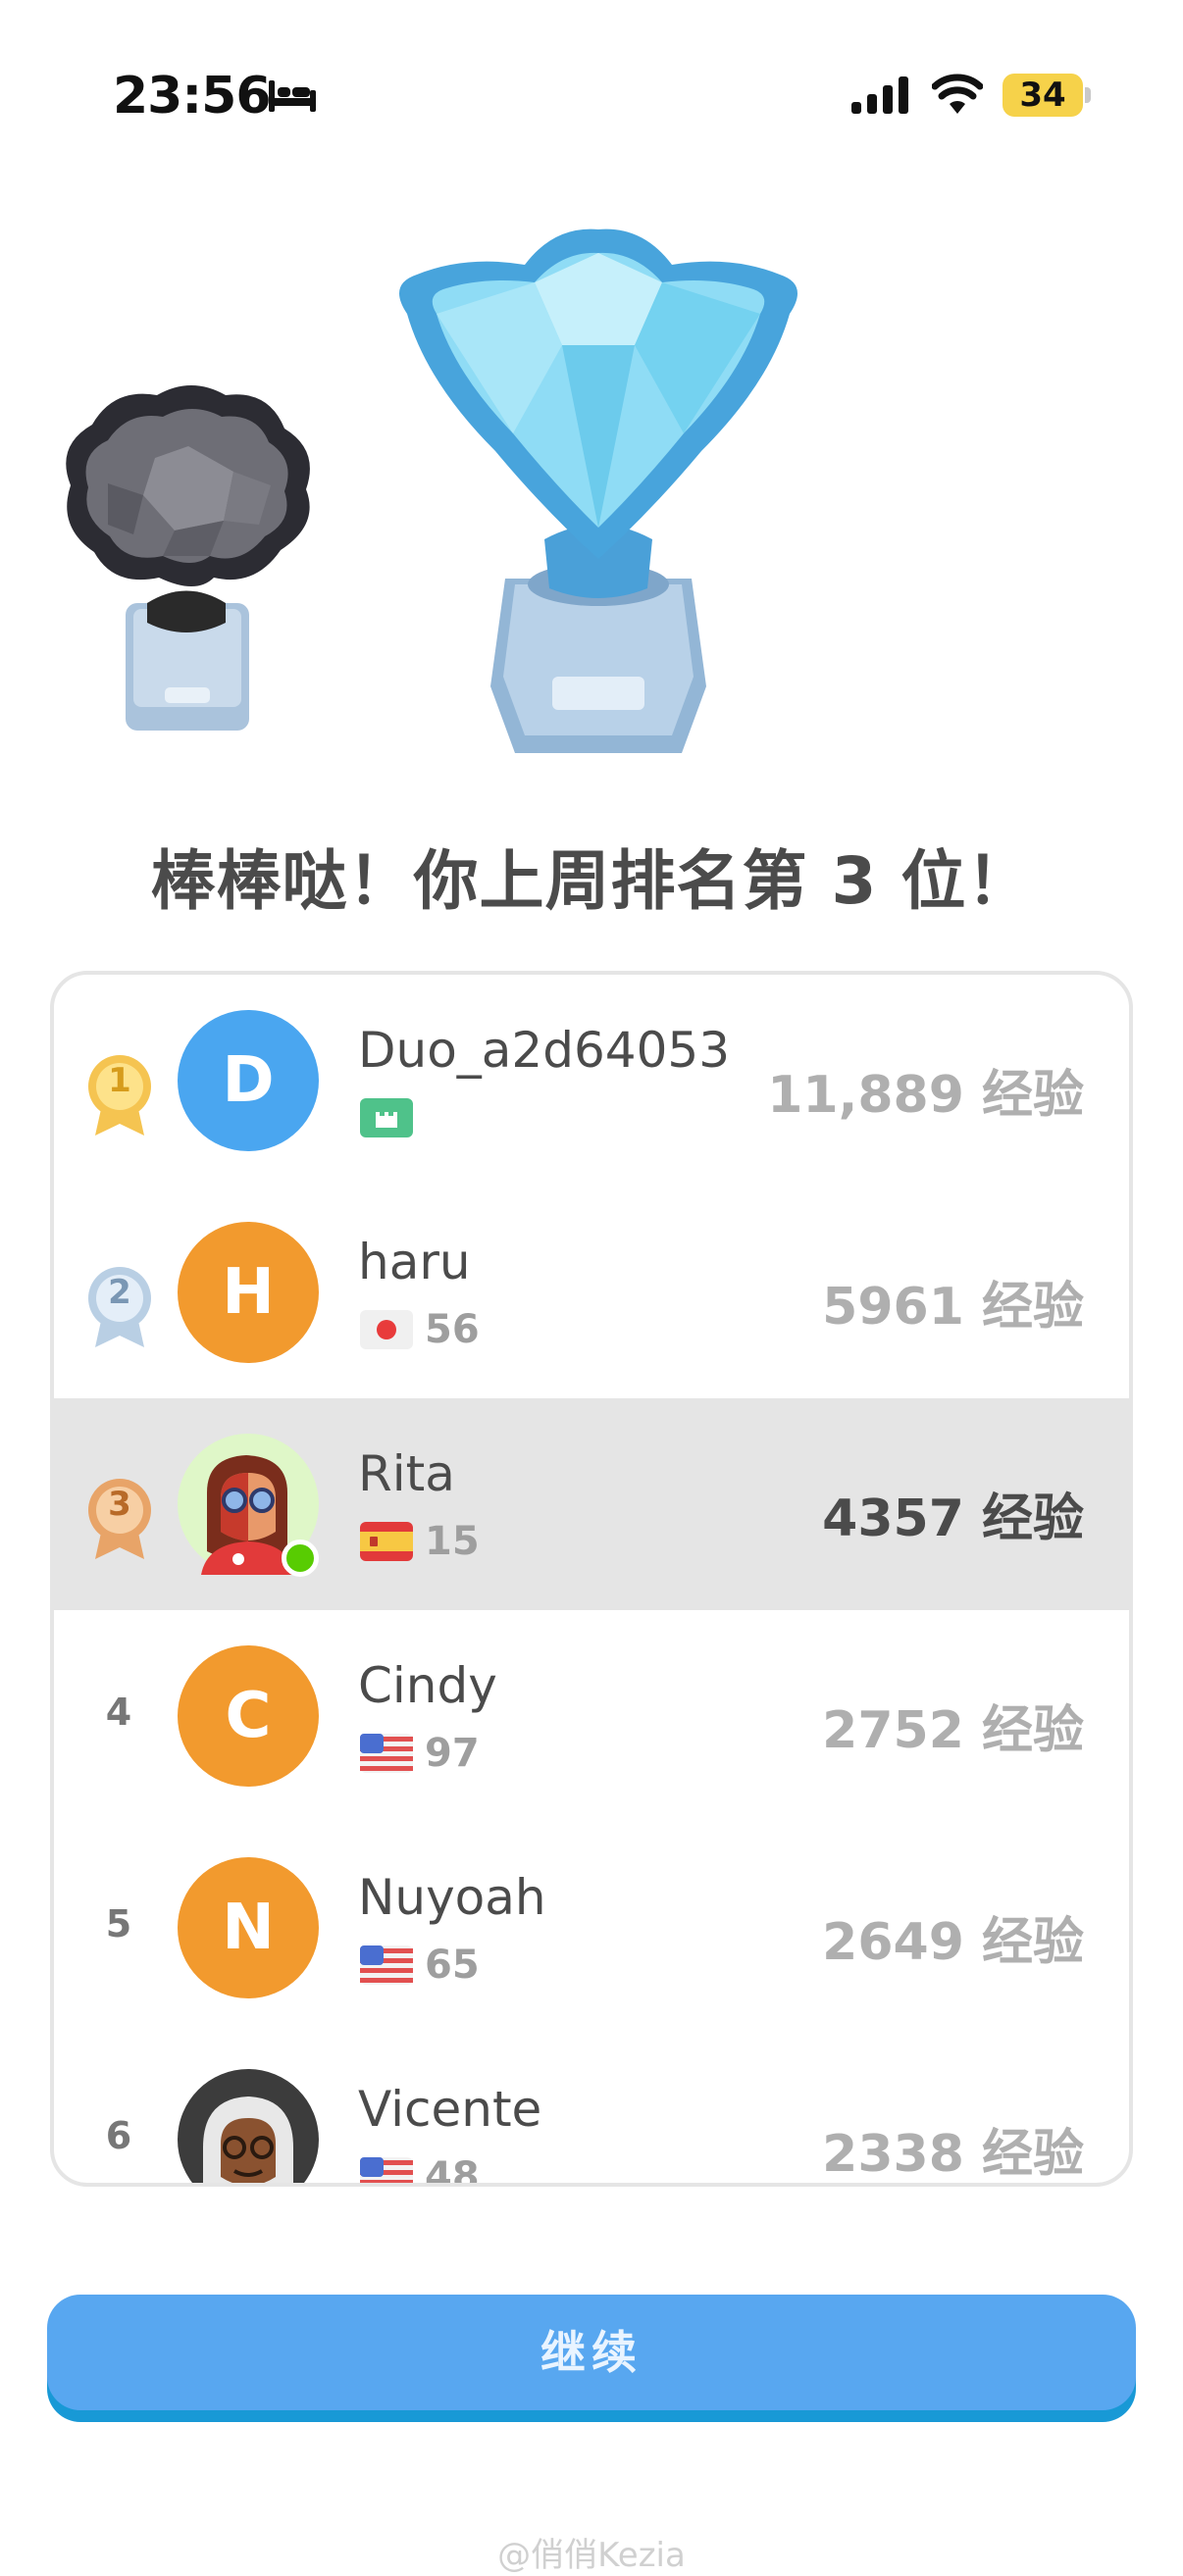 The height and width of the screenshot is (2576, 1183). What do you see at coordinates (249, 1928) in the screenshot?
I see `avatar: N` at bounding box center [249, 1928].